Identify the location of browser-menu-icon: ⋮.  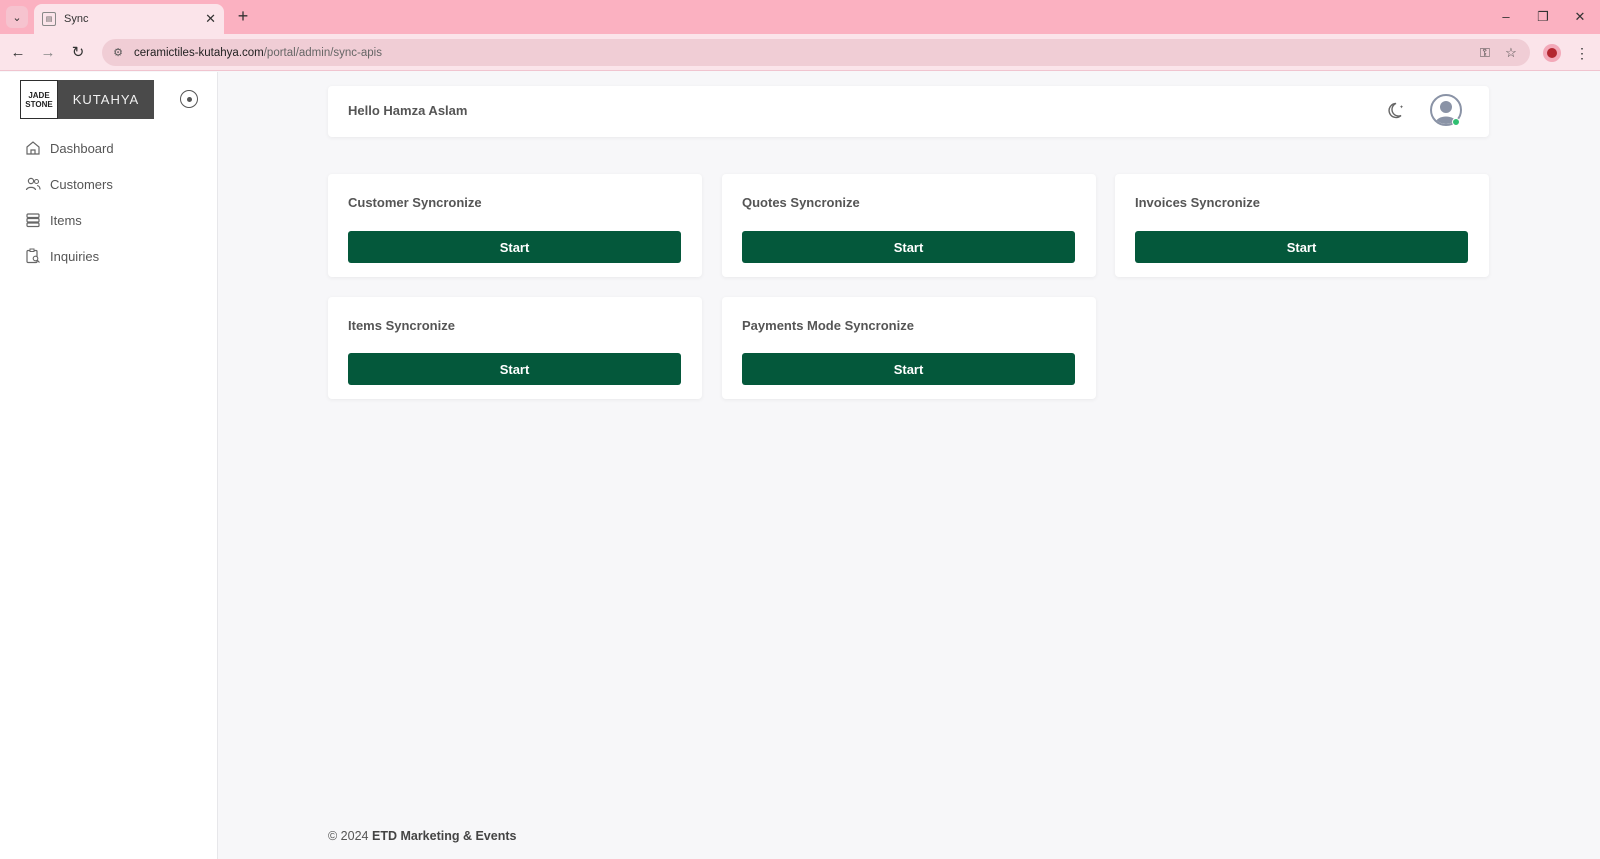
(1582, 53).